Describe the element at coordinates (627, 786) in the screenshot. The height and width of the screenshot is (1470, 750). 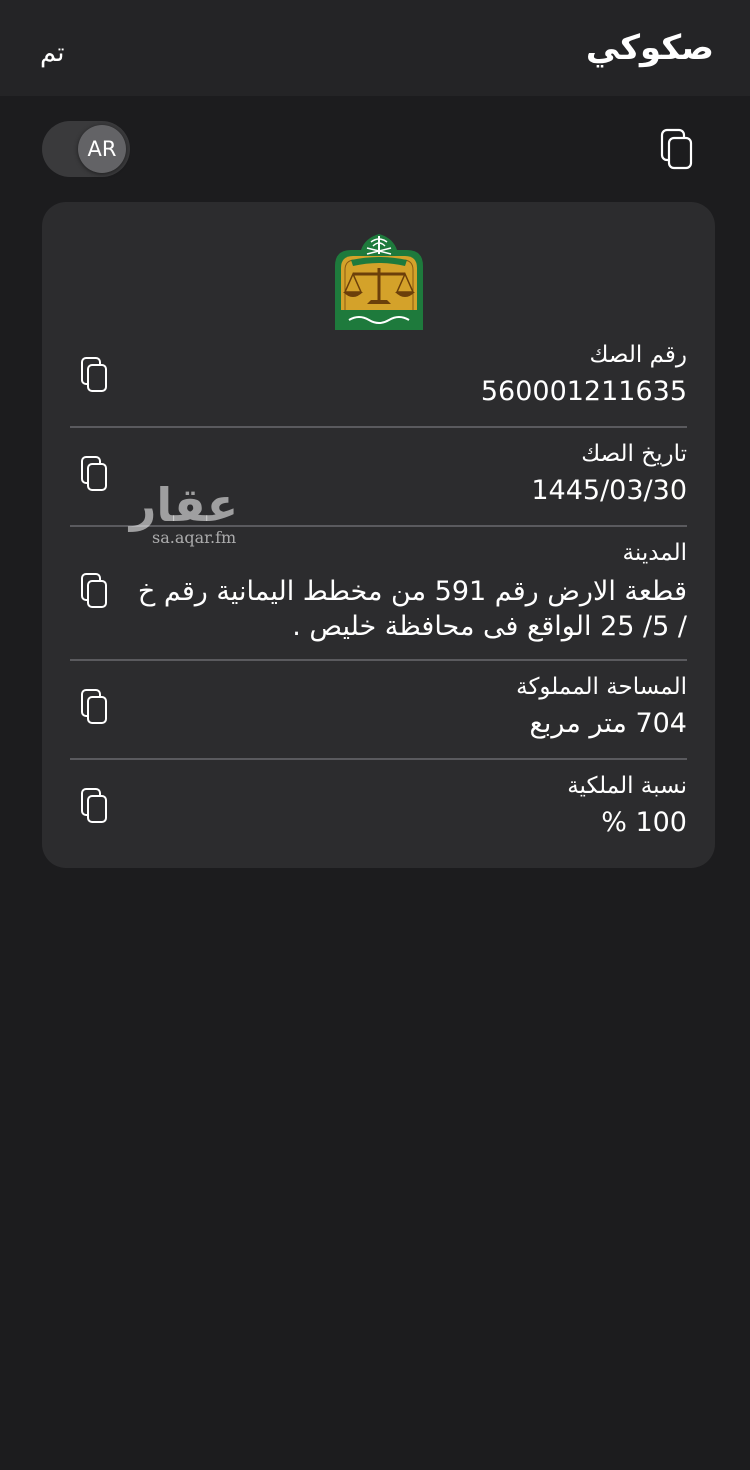
I see `field-label: نسبة الملكية` at that location.